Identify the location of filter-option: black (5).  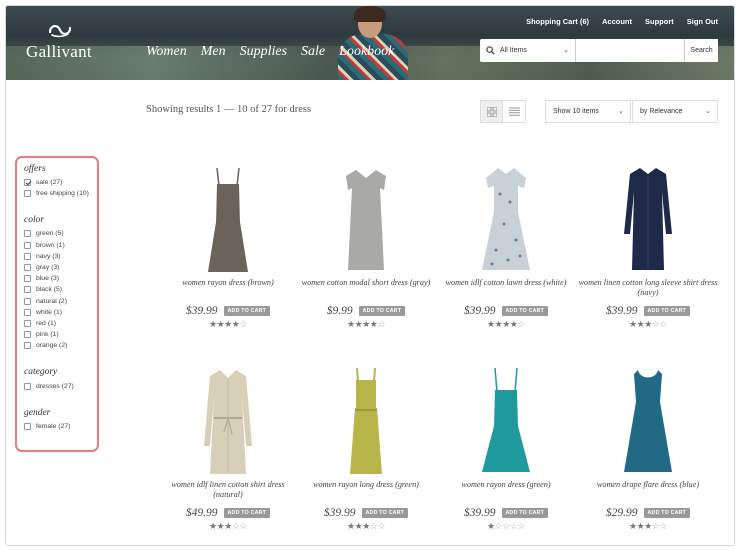
(60, 289).